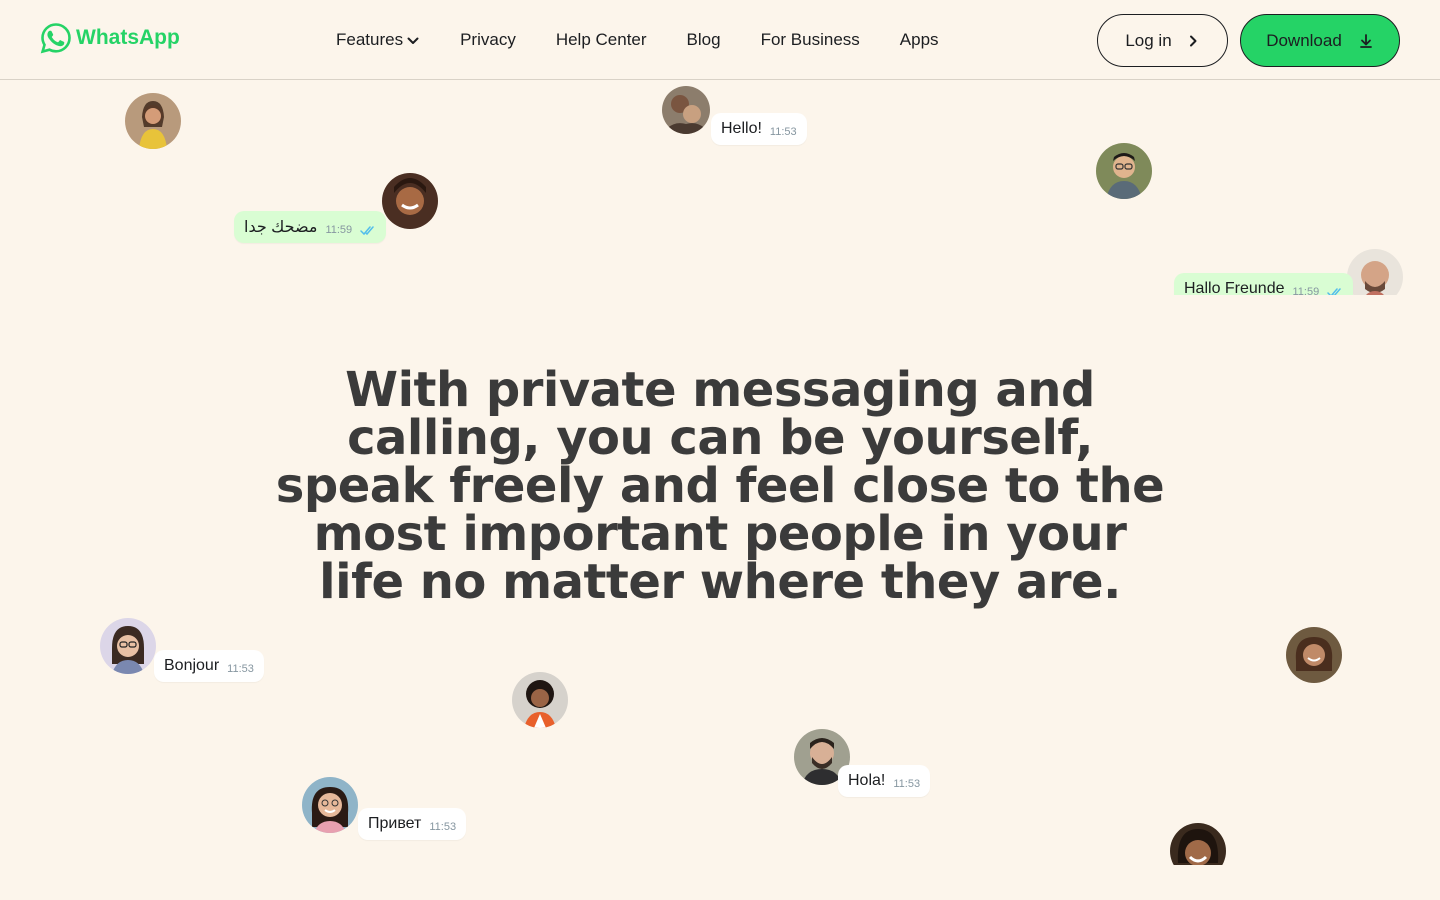 Image resolution: width=1440 pixels, height=900 pixels. I want to click on nav-for-business: For Business, so click(810, 40).